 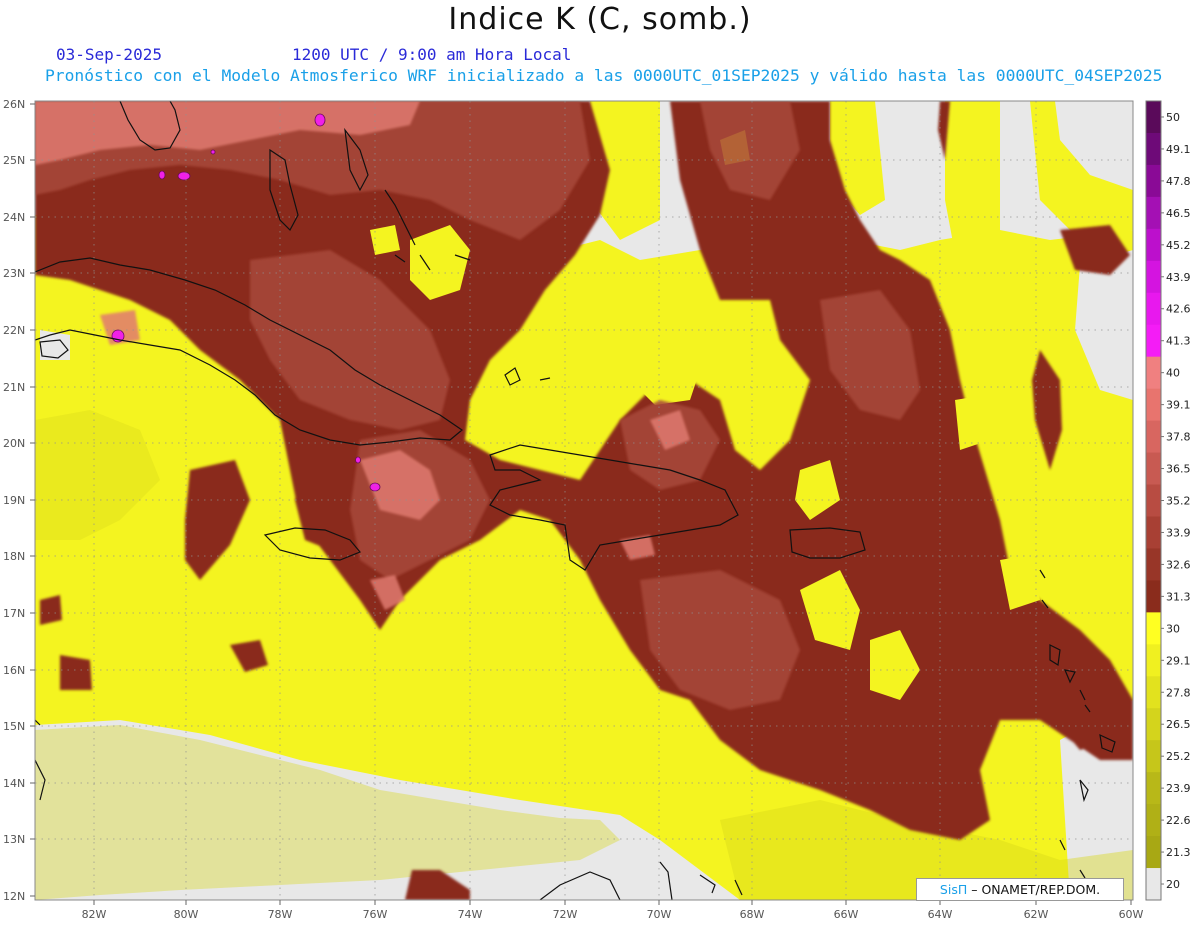 I want to click on lat-label-22: 22N, so click(x=14, y=330).